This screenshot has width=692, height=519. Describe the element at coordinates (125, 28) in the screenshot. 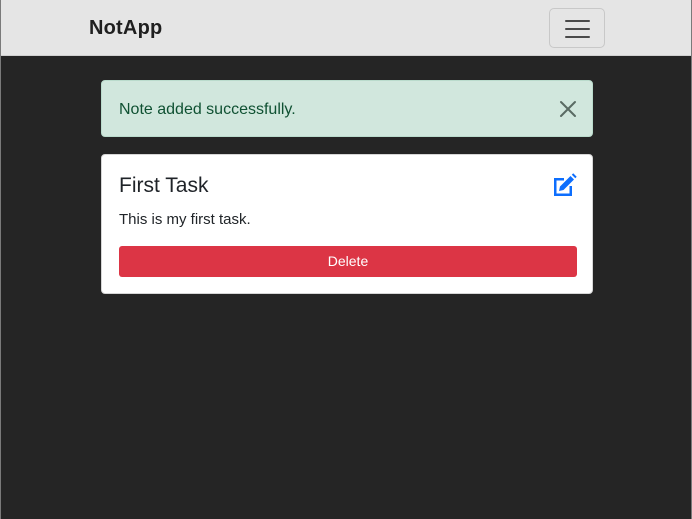

I see `brand-logo-link: NotApp` at that location.